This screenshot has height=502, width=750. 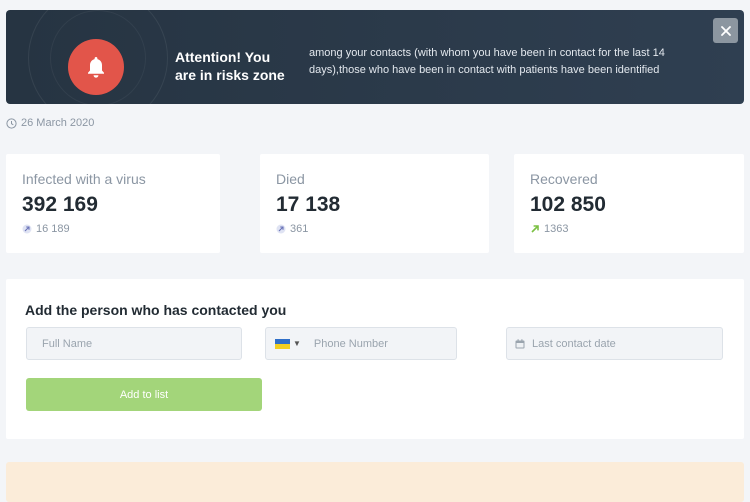 What do you see at coordinates (58, 123) in the screenshot?
I see `date-text: 26 March 2020` at bounding box center [58, 123].